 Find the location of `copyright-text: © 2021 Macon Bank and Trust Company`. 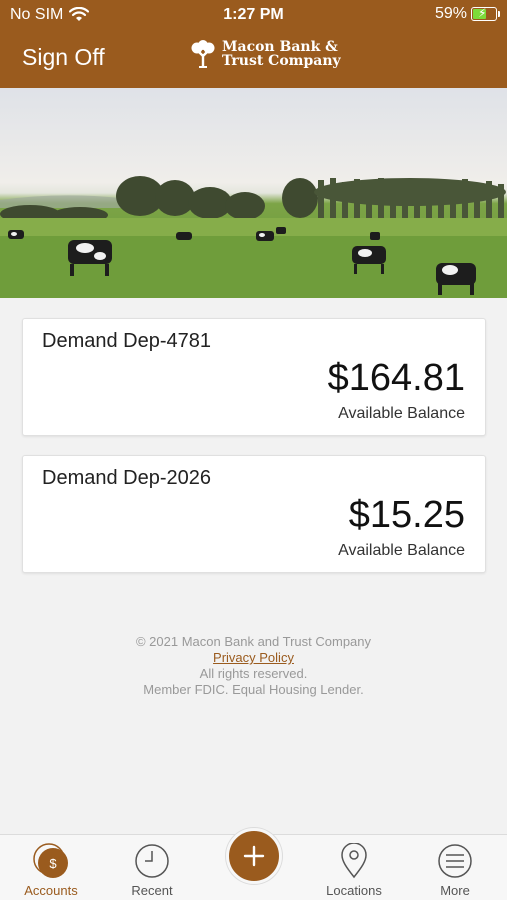

copyright-text: © 2021 Macon Bank and Trust Company is located at coordinates (253, 641).